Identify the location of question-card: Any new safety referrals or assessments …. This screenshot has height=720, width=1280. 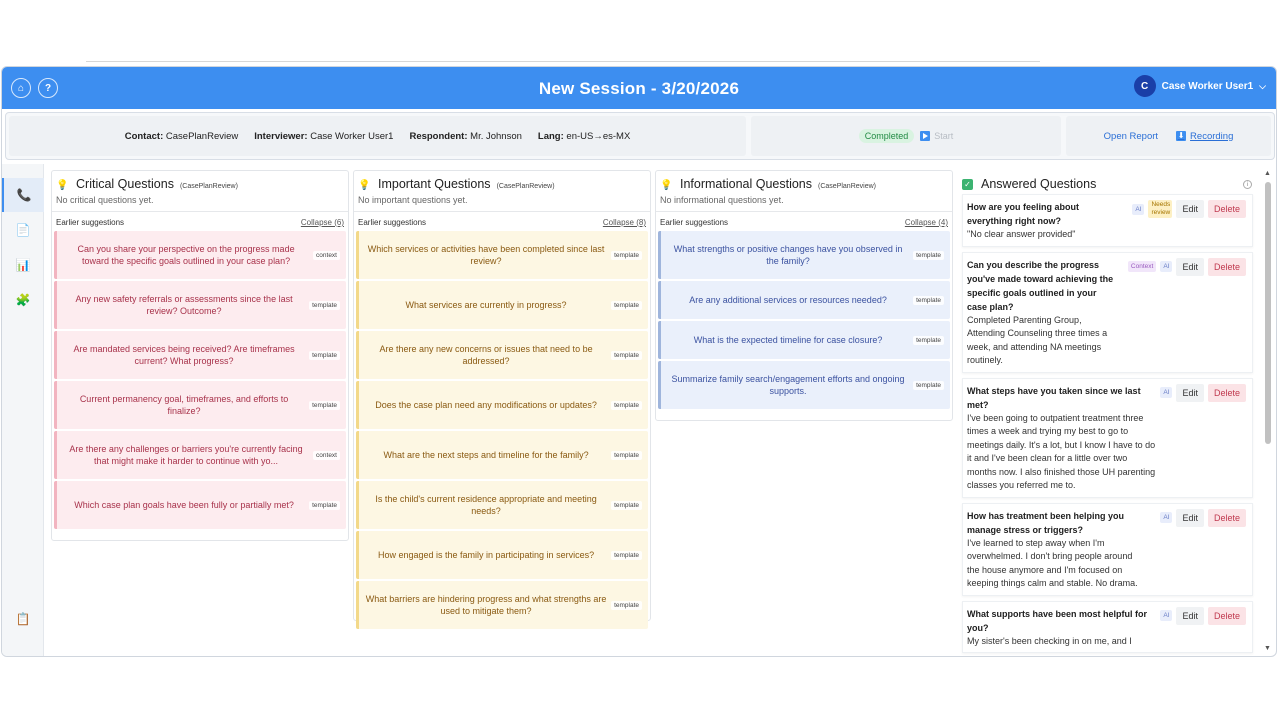
(200, 305).